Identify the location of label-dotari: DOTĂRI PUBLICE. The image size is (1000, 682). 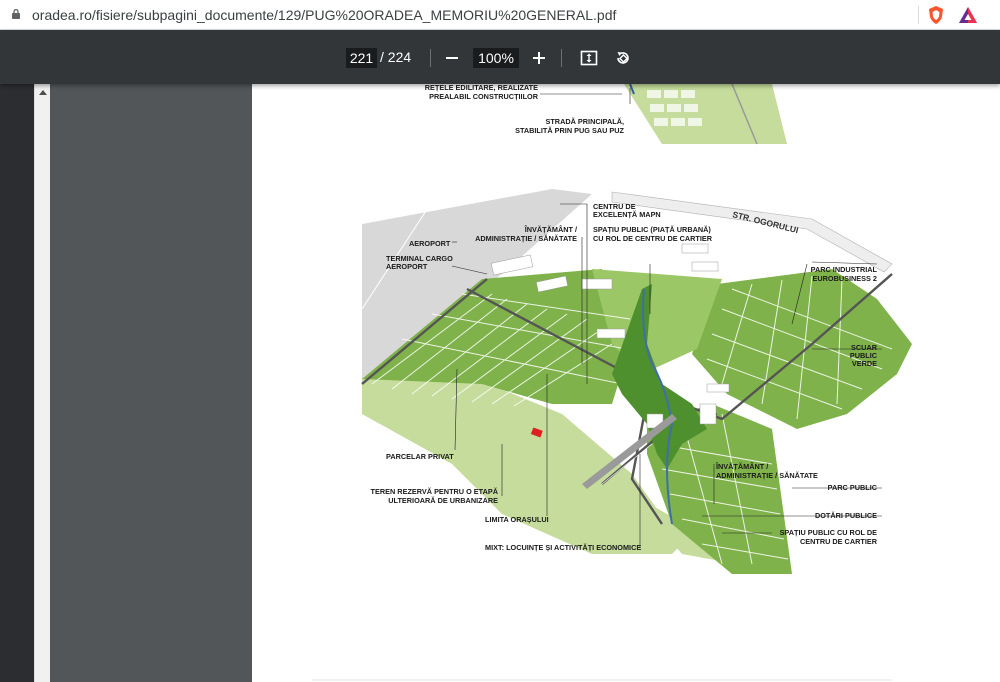
(846, 515).